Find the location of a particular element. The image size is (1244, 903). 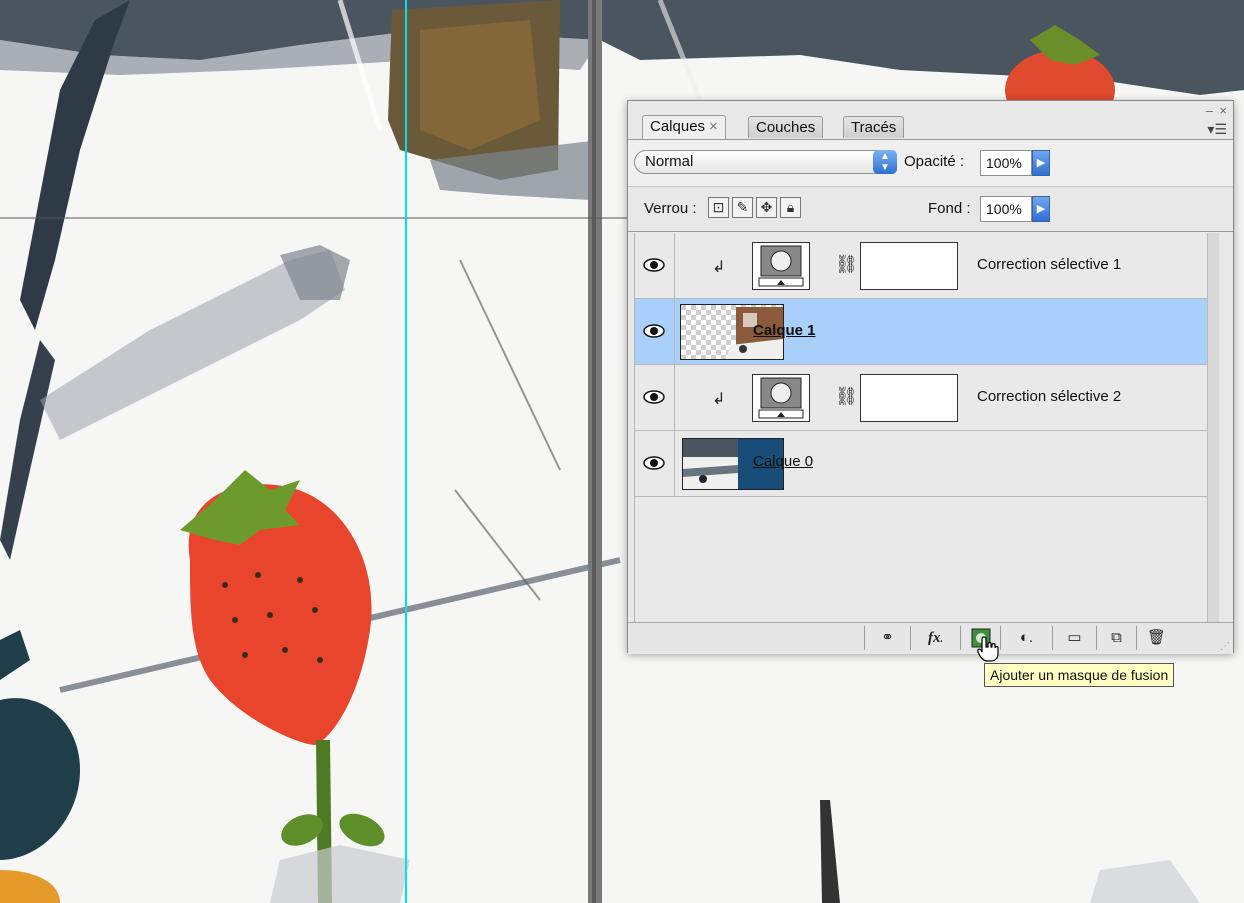

new-group-icon: ▭ is located at coordinates (1074, 637).